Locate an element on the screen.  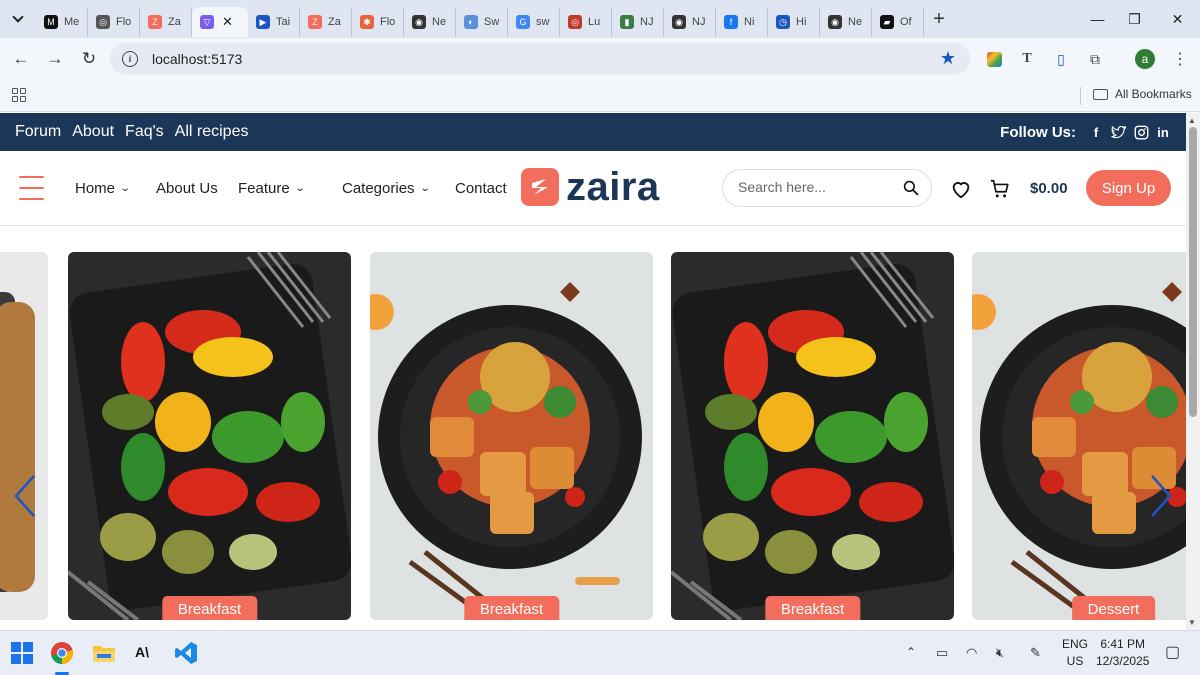
browser-tab: ✱ Flo is located at coordinates (378, 22).